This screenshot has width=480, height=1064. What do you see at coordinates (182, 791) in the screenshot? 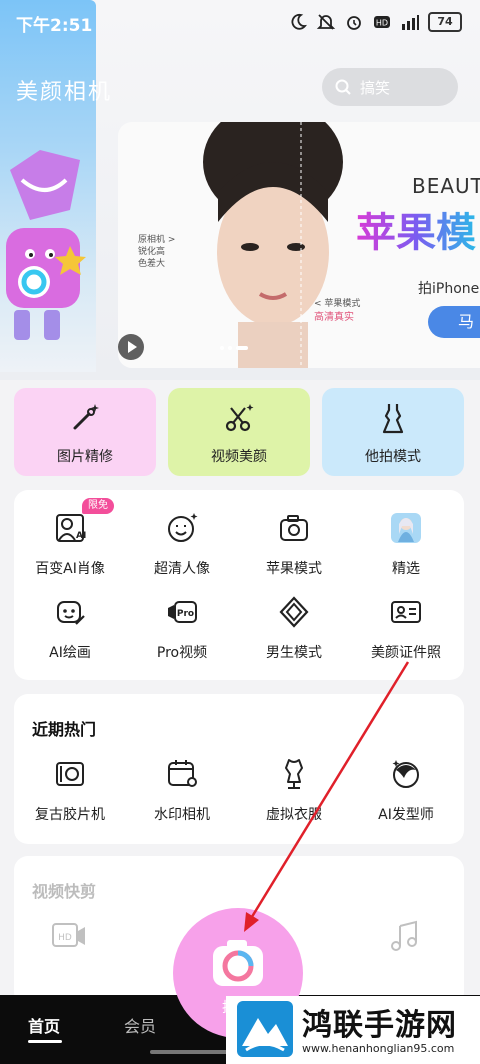
I see `hot-item-watermark-camera: 水印相机` at bounding box center [182, 791].